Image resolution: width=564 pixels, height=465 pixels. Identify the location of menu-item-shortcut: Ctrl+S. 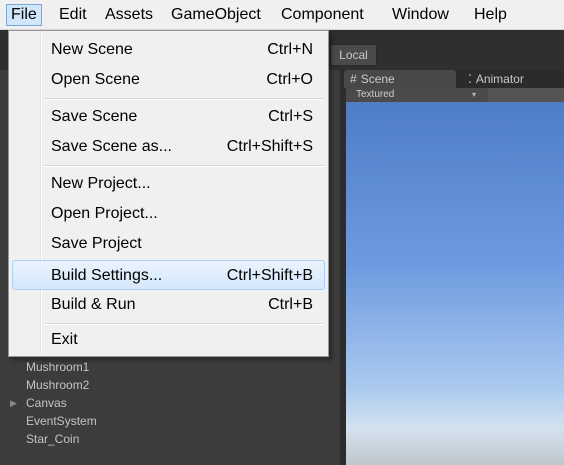
(290, 116).